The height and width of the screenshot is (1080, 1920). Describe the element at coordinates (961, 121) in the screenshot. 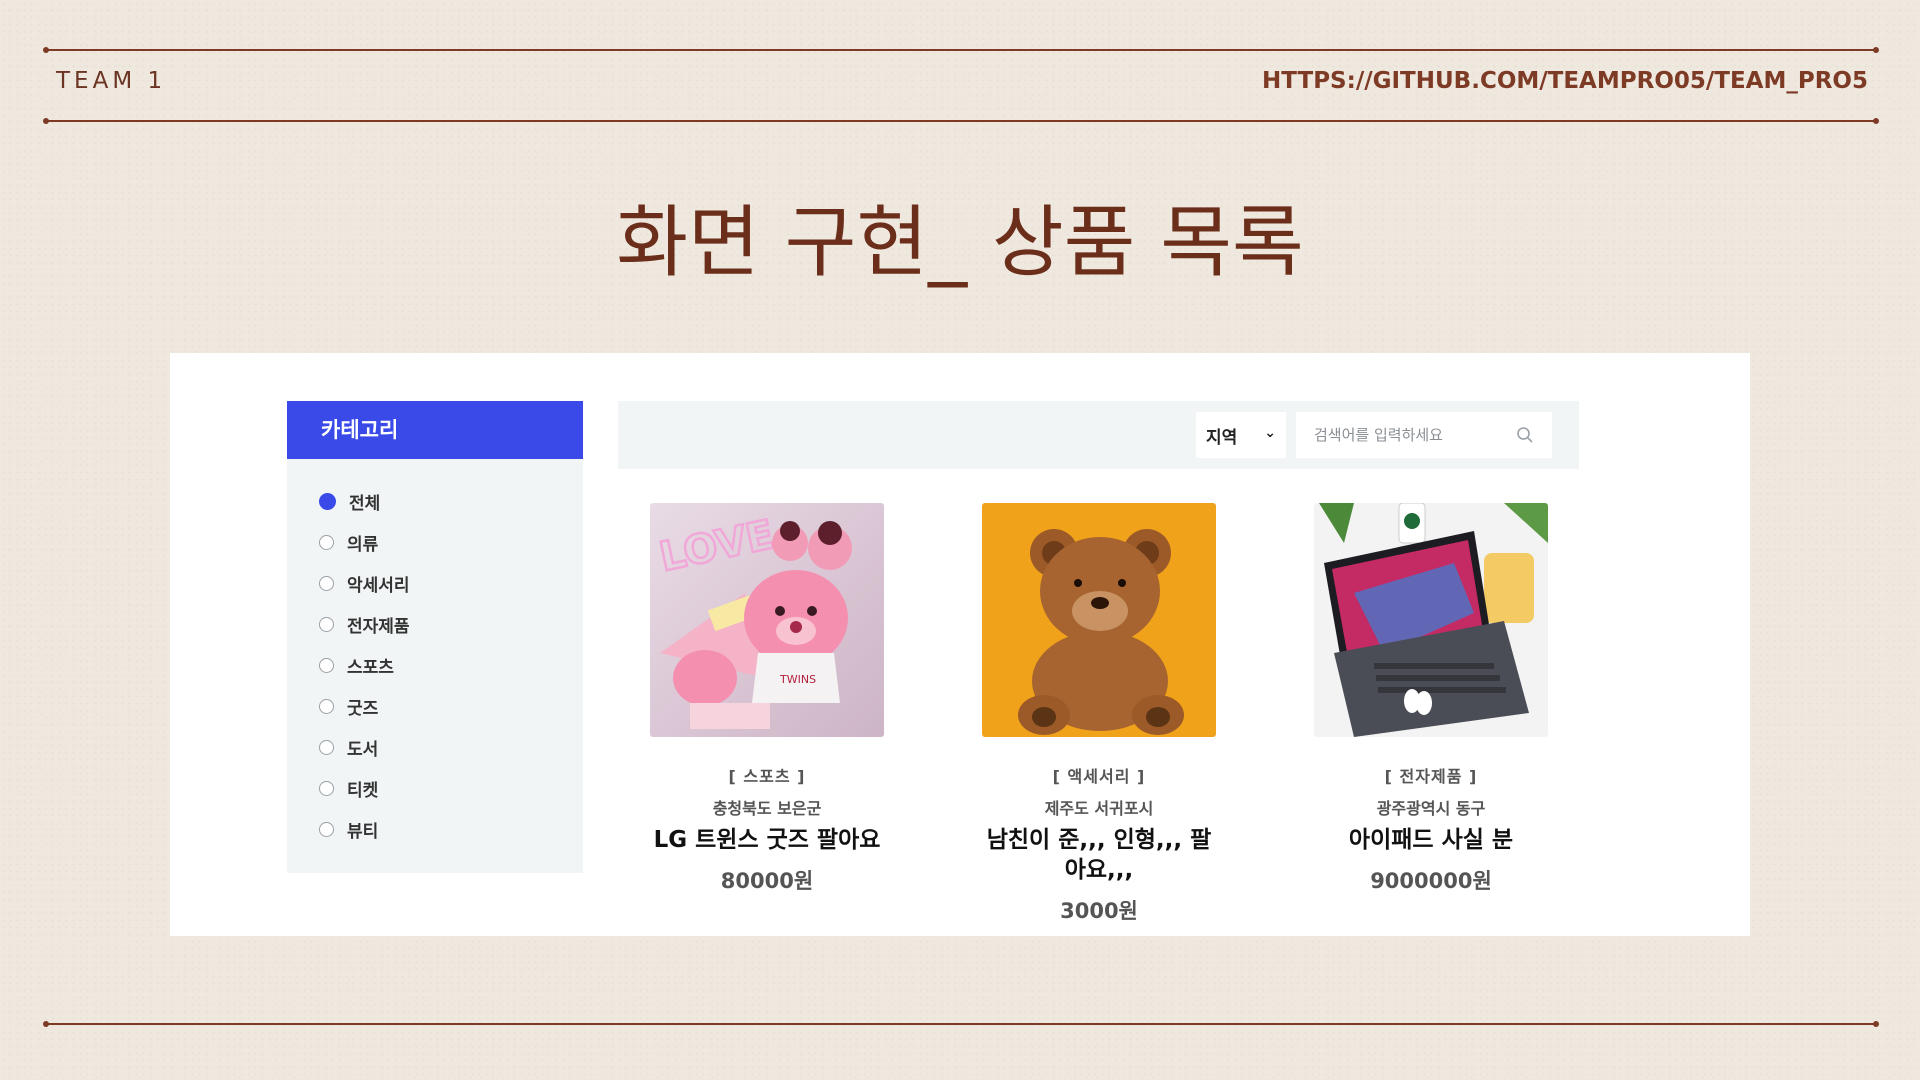

I see `header-bottom-rule` at that location.